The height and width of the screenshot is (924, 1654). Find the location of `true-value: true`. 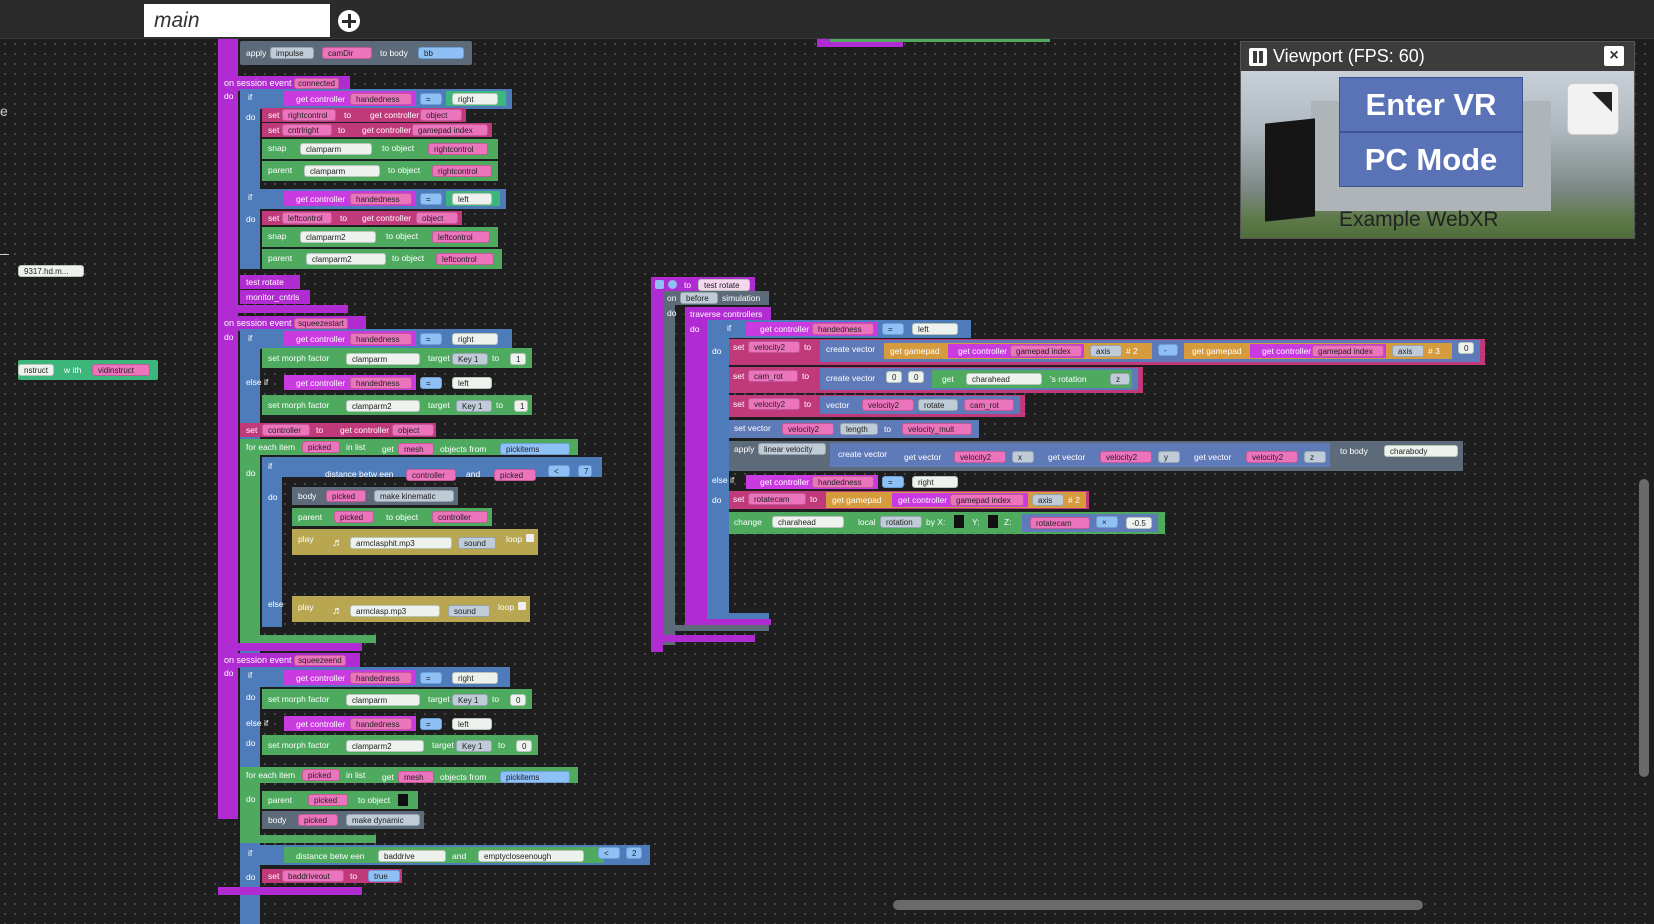

true-value: true is located at coordinates (384, 876).